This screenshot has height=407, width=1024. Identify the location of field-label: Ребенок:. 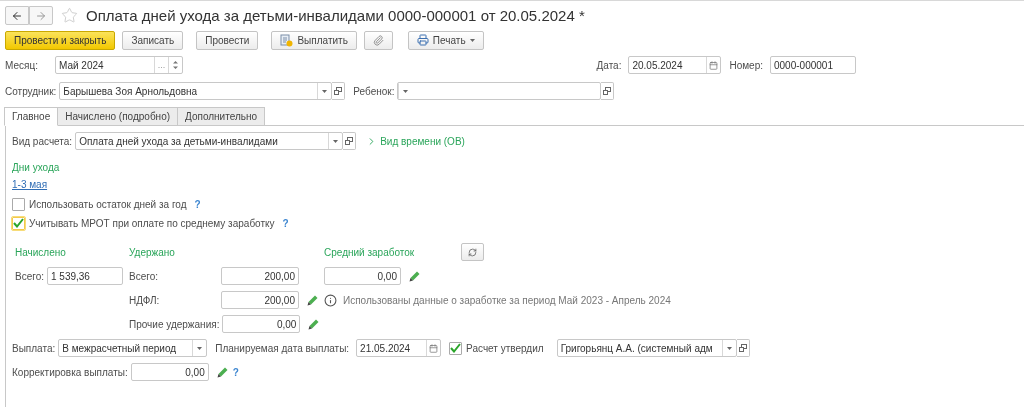
(374, 91).